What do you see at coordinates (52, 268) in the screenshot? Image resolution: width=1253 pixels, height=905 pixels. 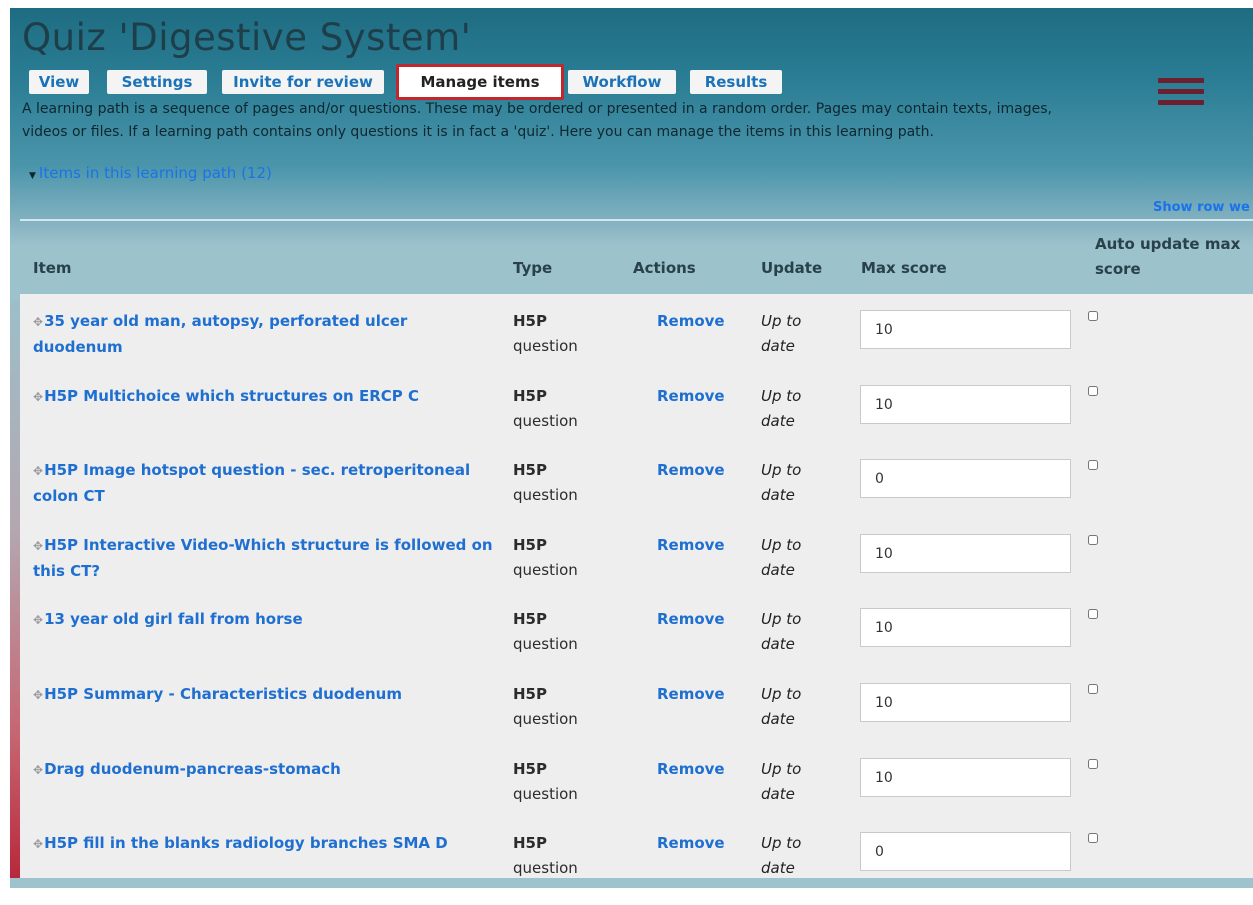 I see `column-header-item: Item` at bounding box center [52, 268].